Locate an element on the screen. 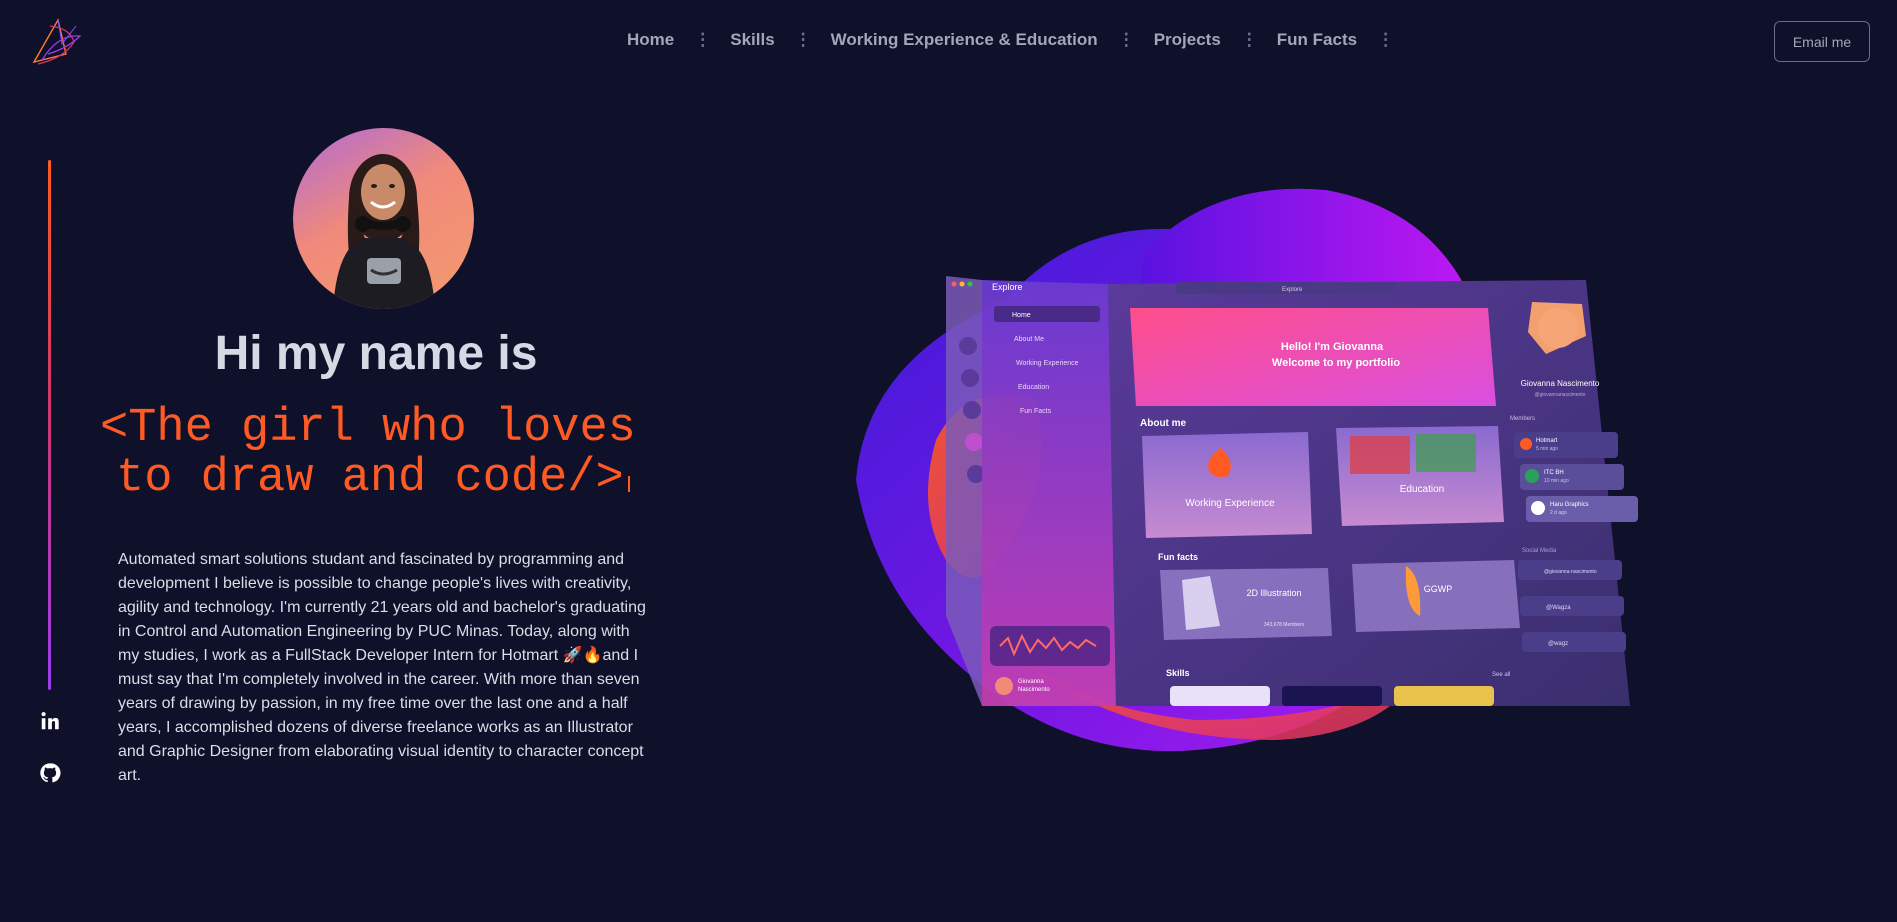 The image size is (1897, 922). greeting-heading: Hi my name is is located at coordinates (376, 353).